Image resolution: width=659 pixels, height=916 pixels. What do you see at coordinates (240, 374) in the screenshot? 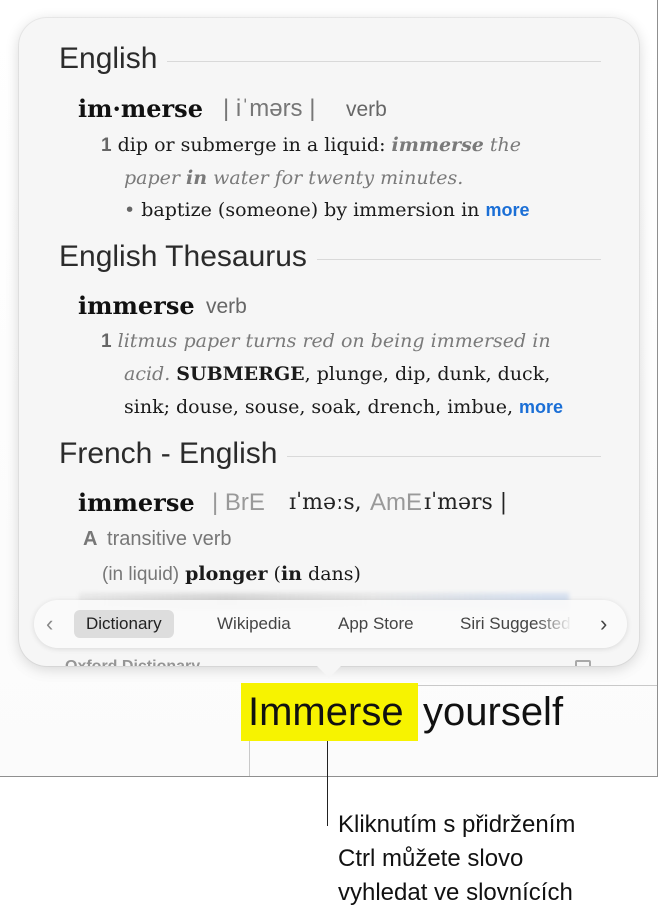
I see `primary-synonym: SUBMERGE` at bounding box center [240, 374].